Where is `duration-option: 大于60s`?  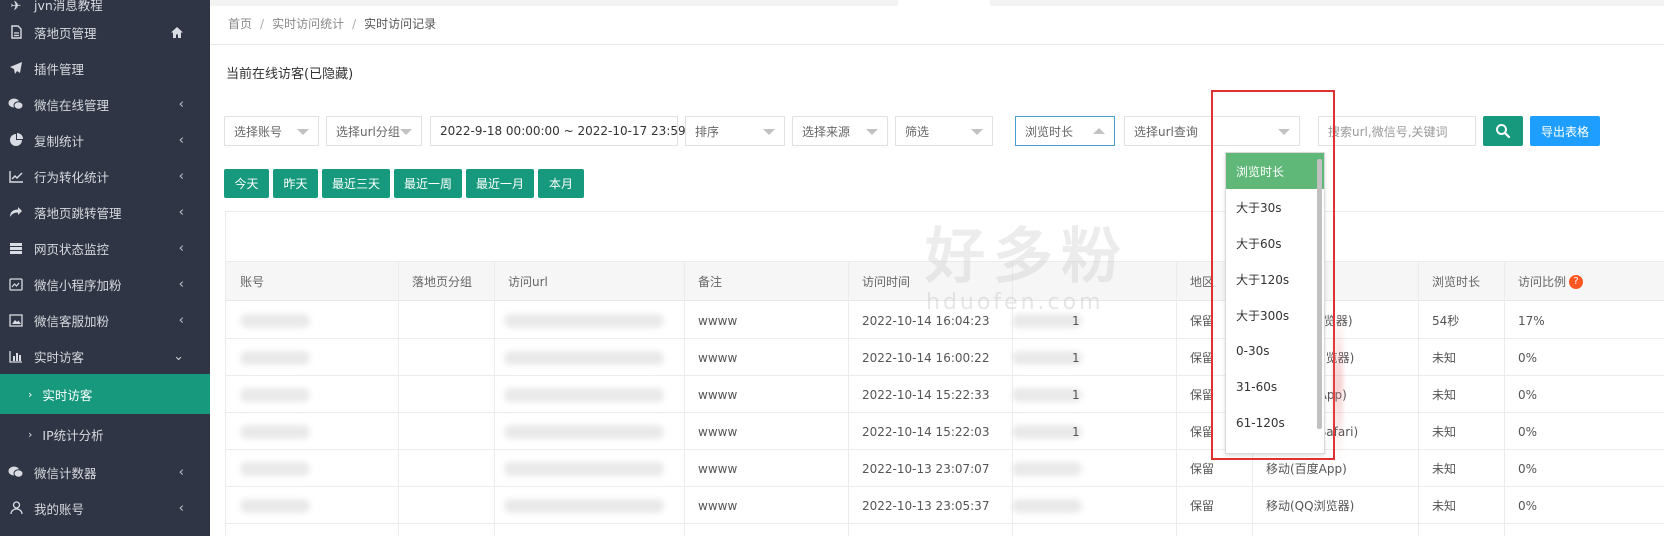
duration-option: 大于60s is located at coordinates (1275, 243).